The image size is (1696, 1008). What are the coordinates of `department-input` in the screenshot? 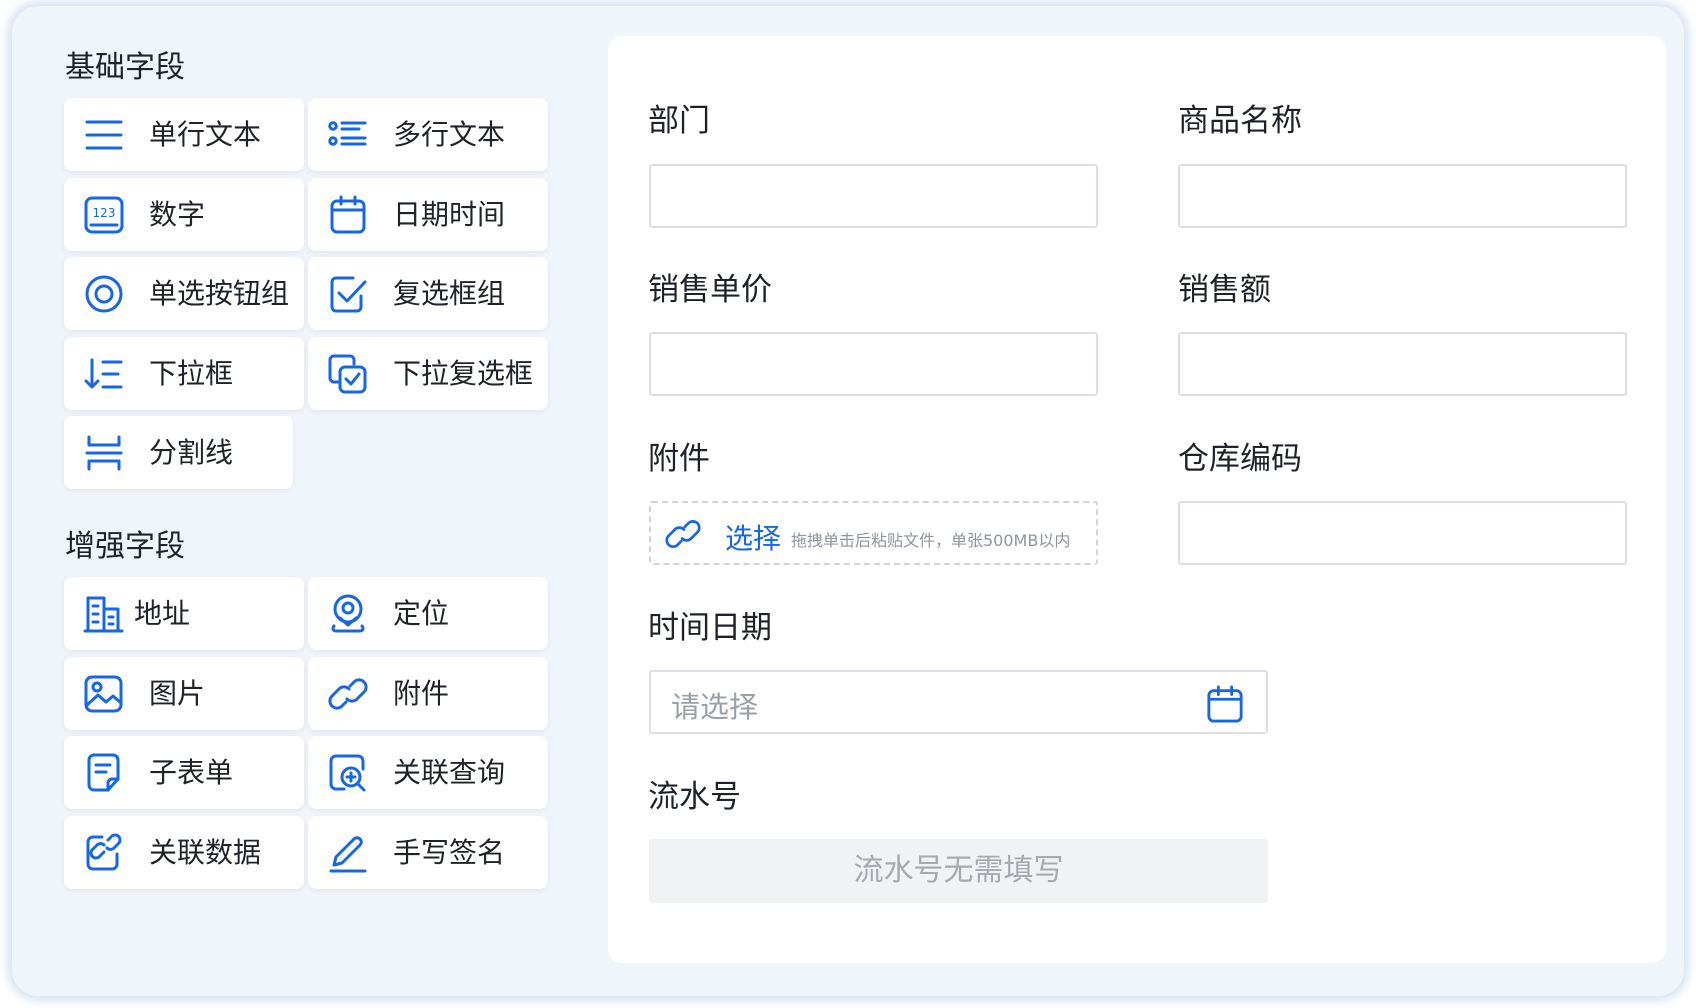 It's located at (873, 196).